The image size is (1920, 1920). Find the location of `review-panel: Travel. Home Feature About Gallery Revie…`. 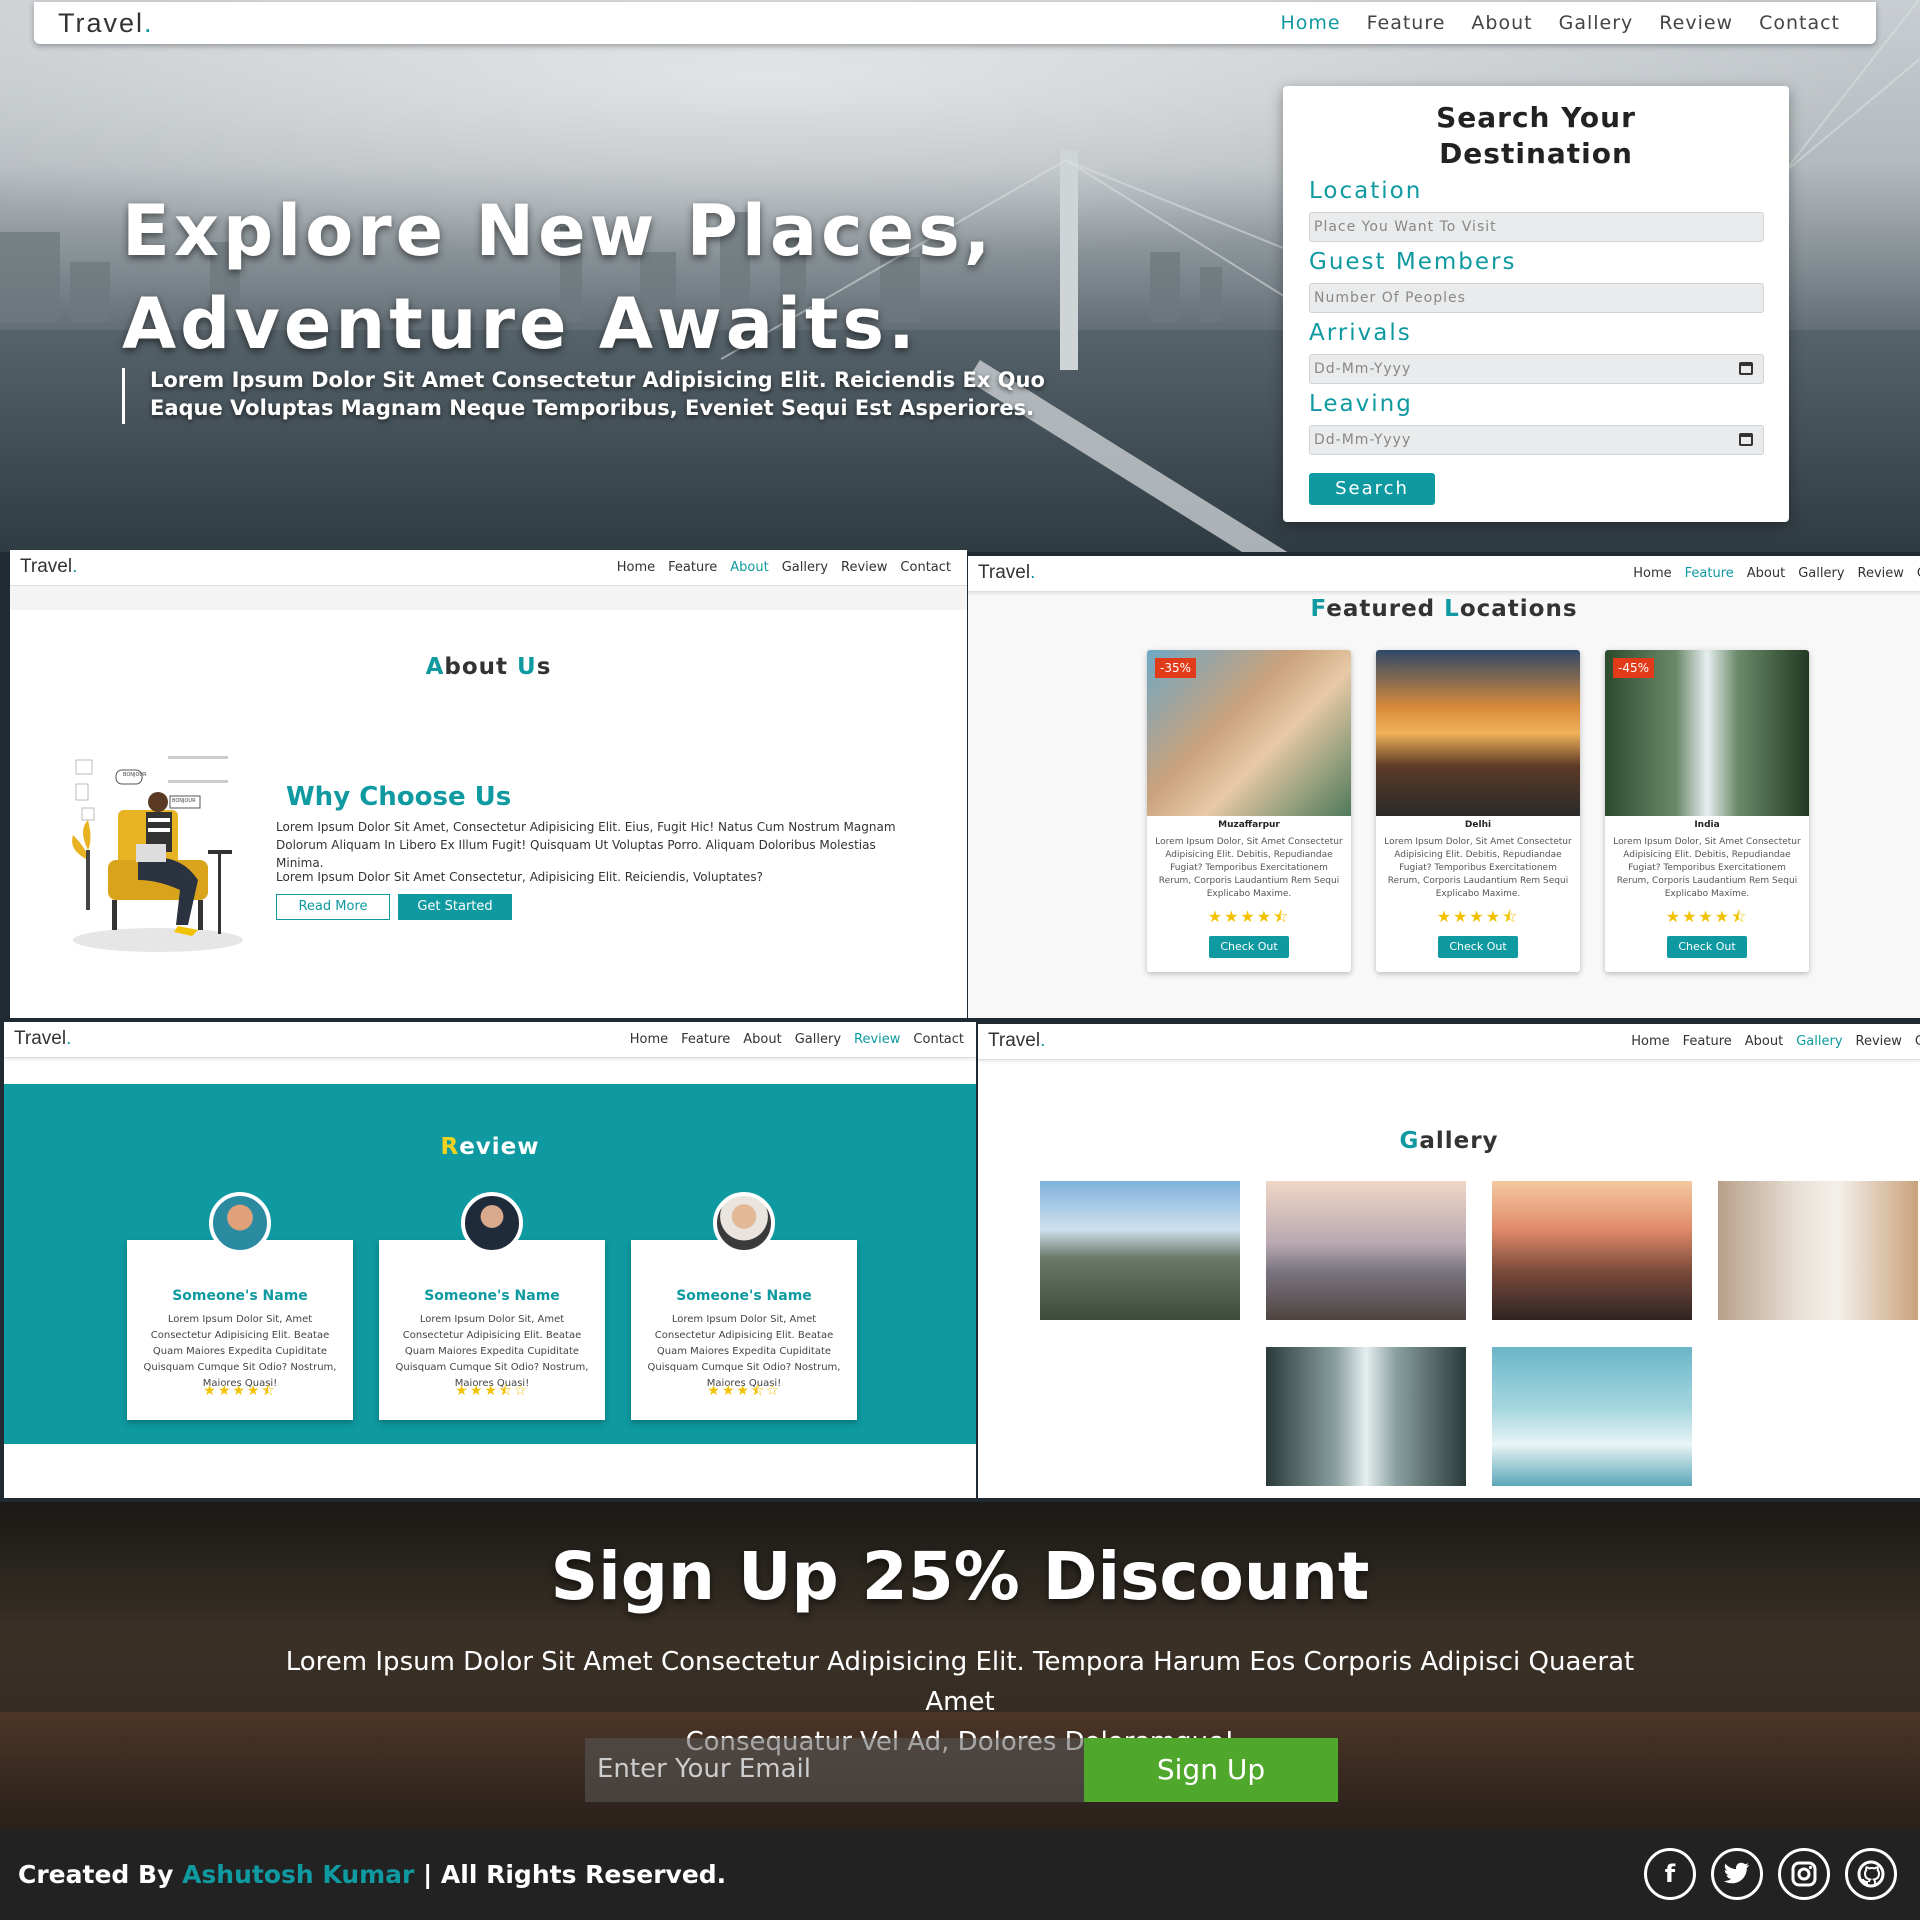

review-panel: Travel. Home Feature About Gallery Revie… is located at coordinates (490, 1260).